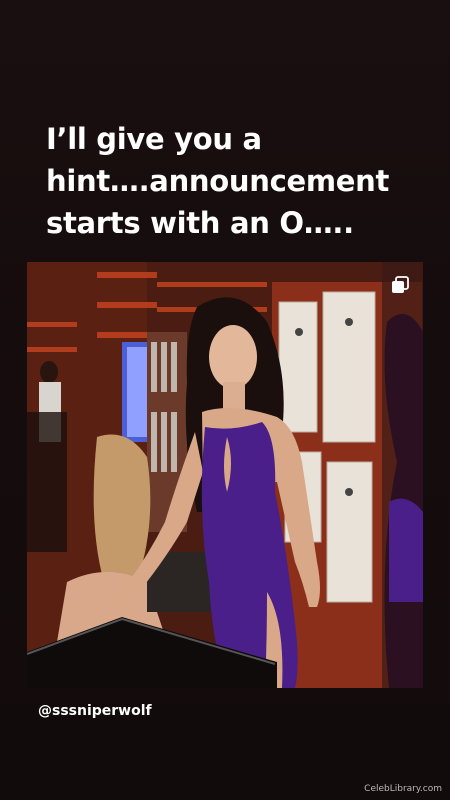  I want to click on caption-line: I’ll give you a, so click(154, 139).